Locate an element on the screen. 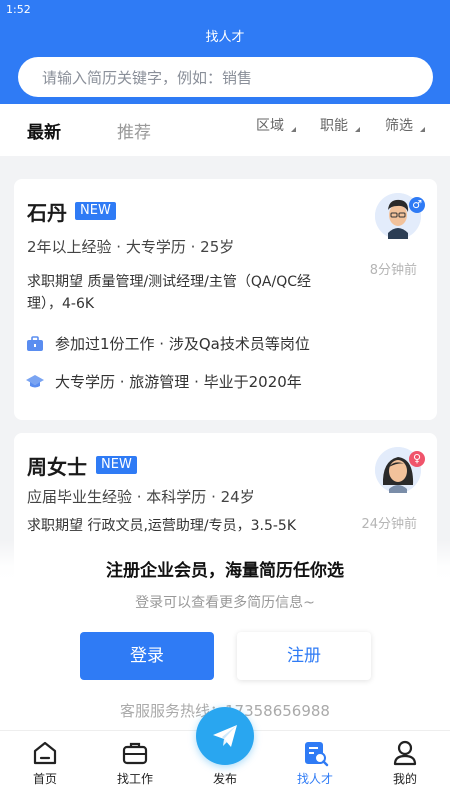  gender-female-icon: ♀ is located at coordinates (417, 459).